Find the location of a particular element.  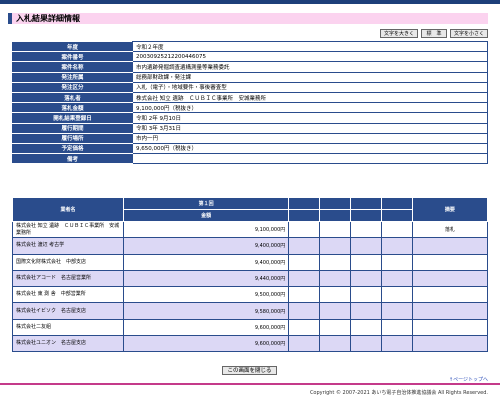

detail-value: 株式会社 知立 遺跡 ＣＵＢＩＣ事業所 安城業務所 is located at coordinates (310, 97).